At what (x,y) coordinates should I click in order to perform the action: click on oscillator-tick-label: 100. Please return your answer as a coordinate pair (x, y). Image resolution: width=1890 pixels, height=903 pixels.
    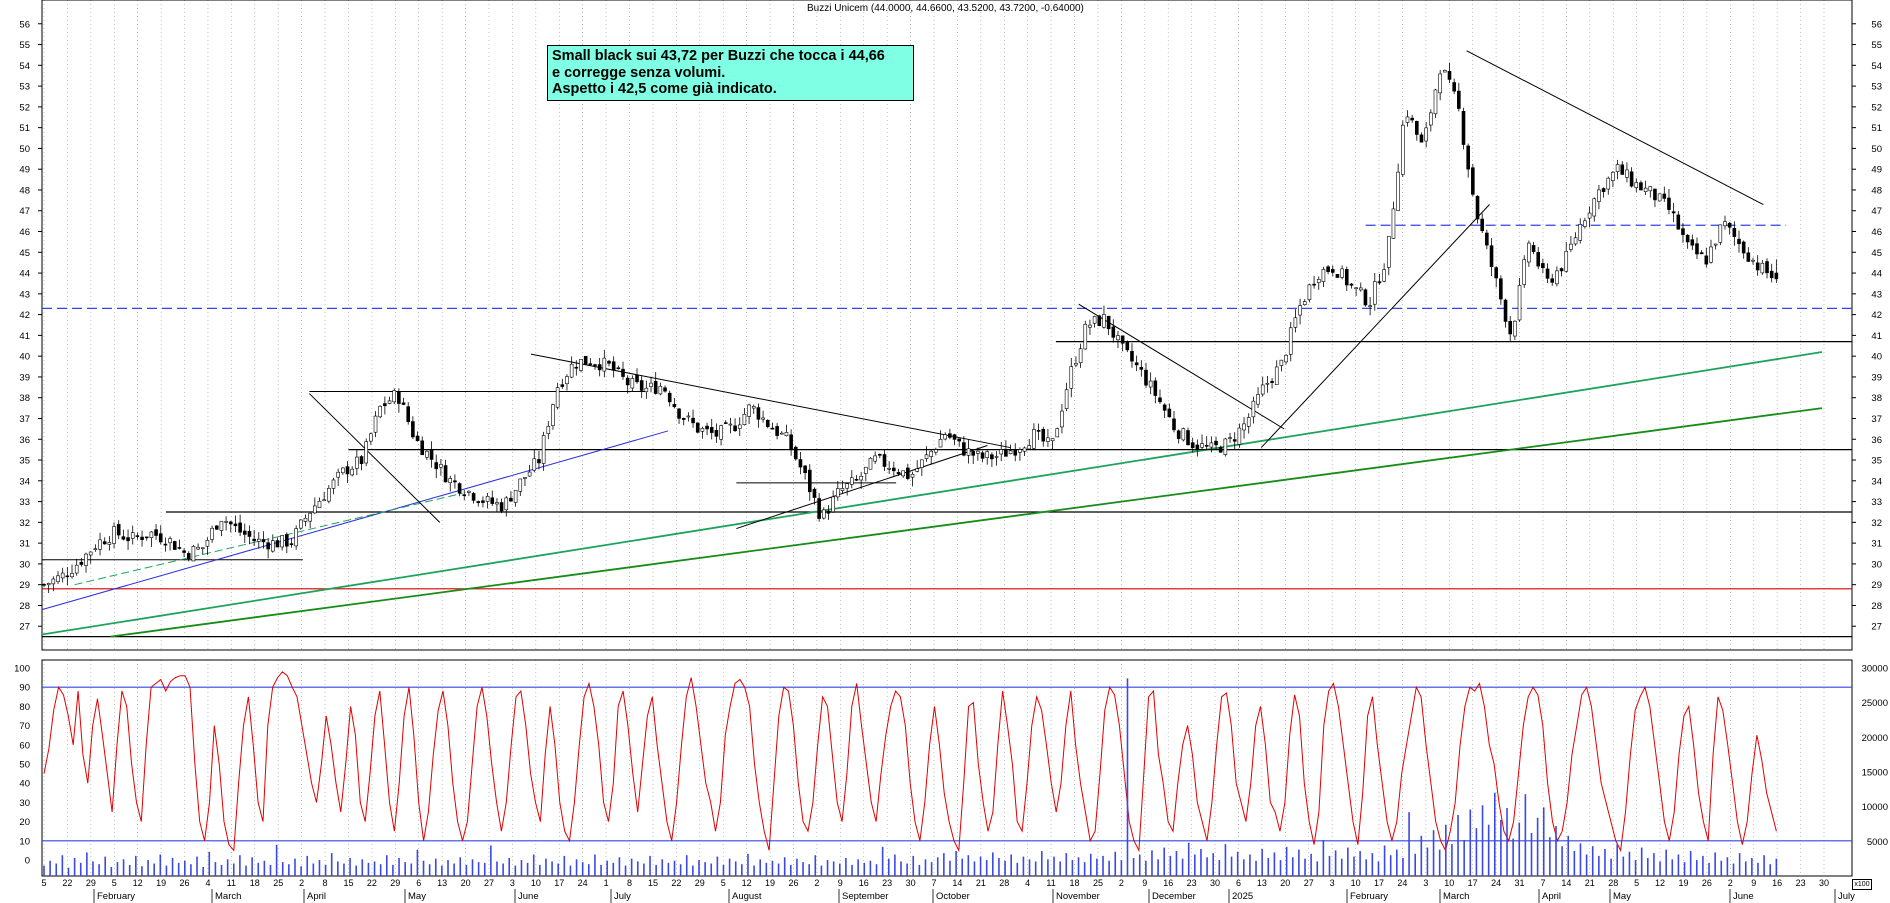
    Looking at the image, I should click on (22, 669).